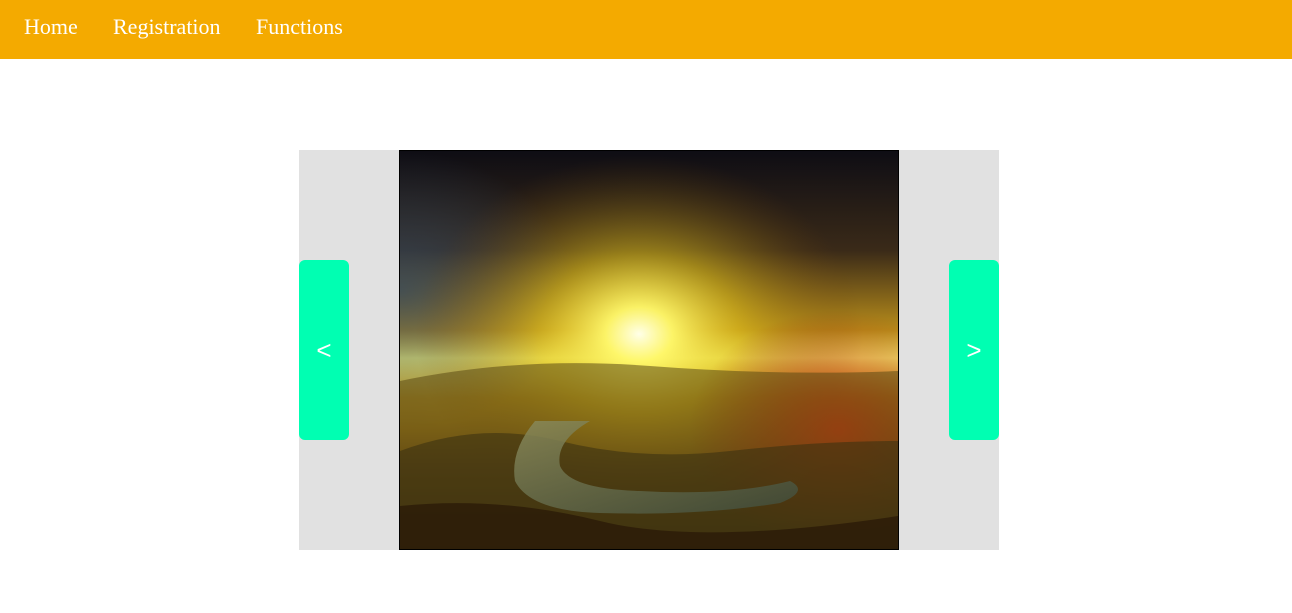 This screenshot has width=1292, height=613. Describe the element at coordinates (51, 27) in the screenshot. I see `nav-link-home: Home` at that location.